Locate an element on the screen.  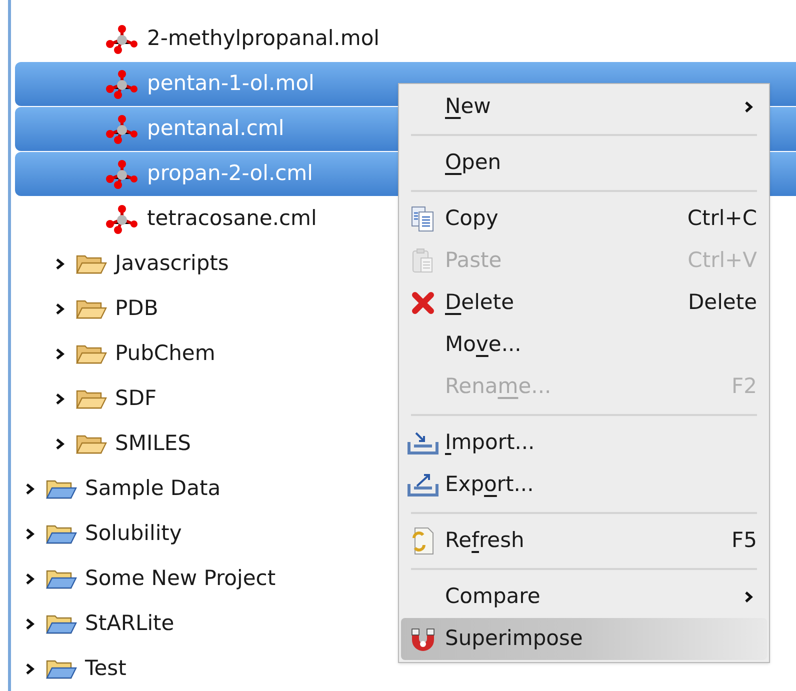
menu-item-label: Refresh is located at coordinates (484, 540).